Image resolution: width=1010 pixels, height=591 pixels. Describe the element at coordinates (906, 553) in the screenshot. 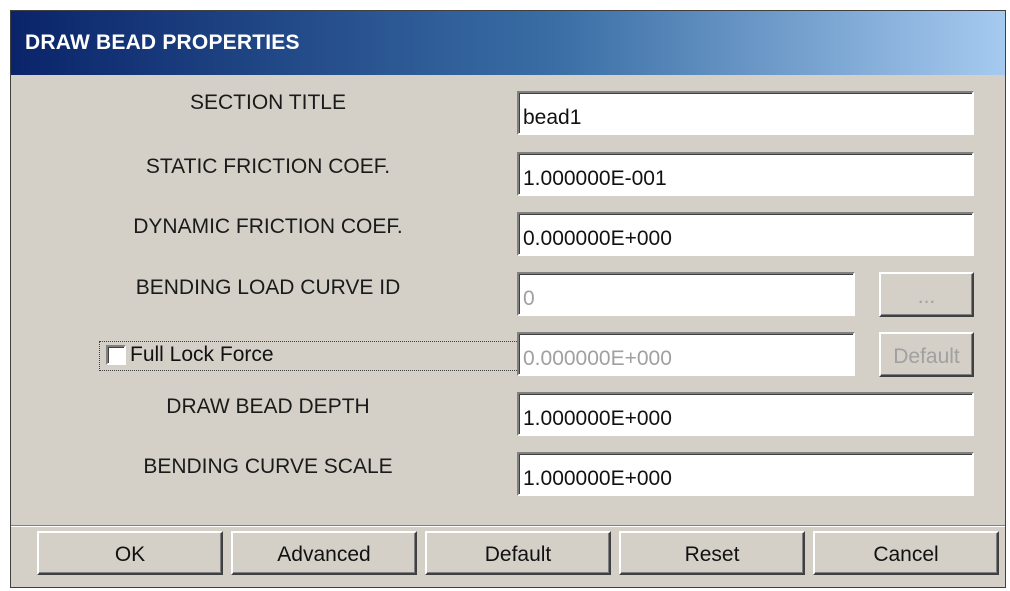

I see `cancel-button: Cancel` at that location.